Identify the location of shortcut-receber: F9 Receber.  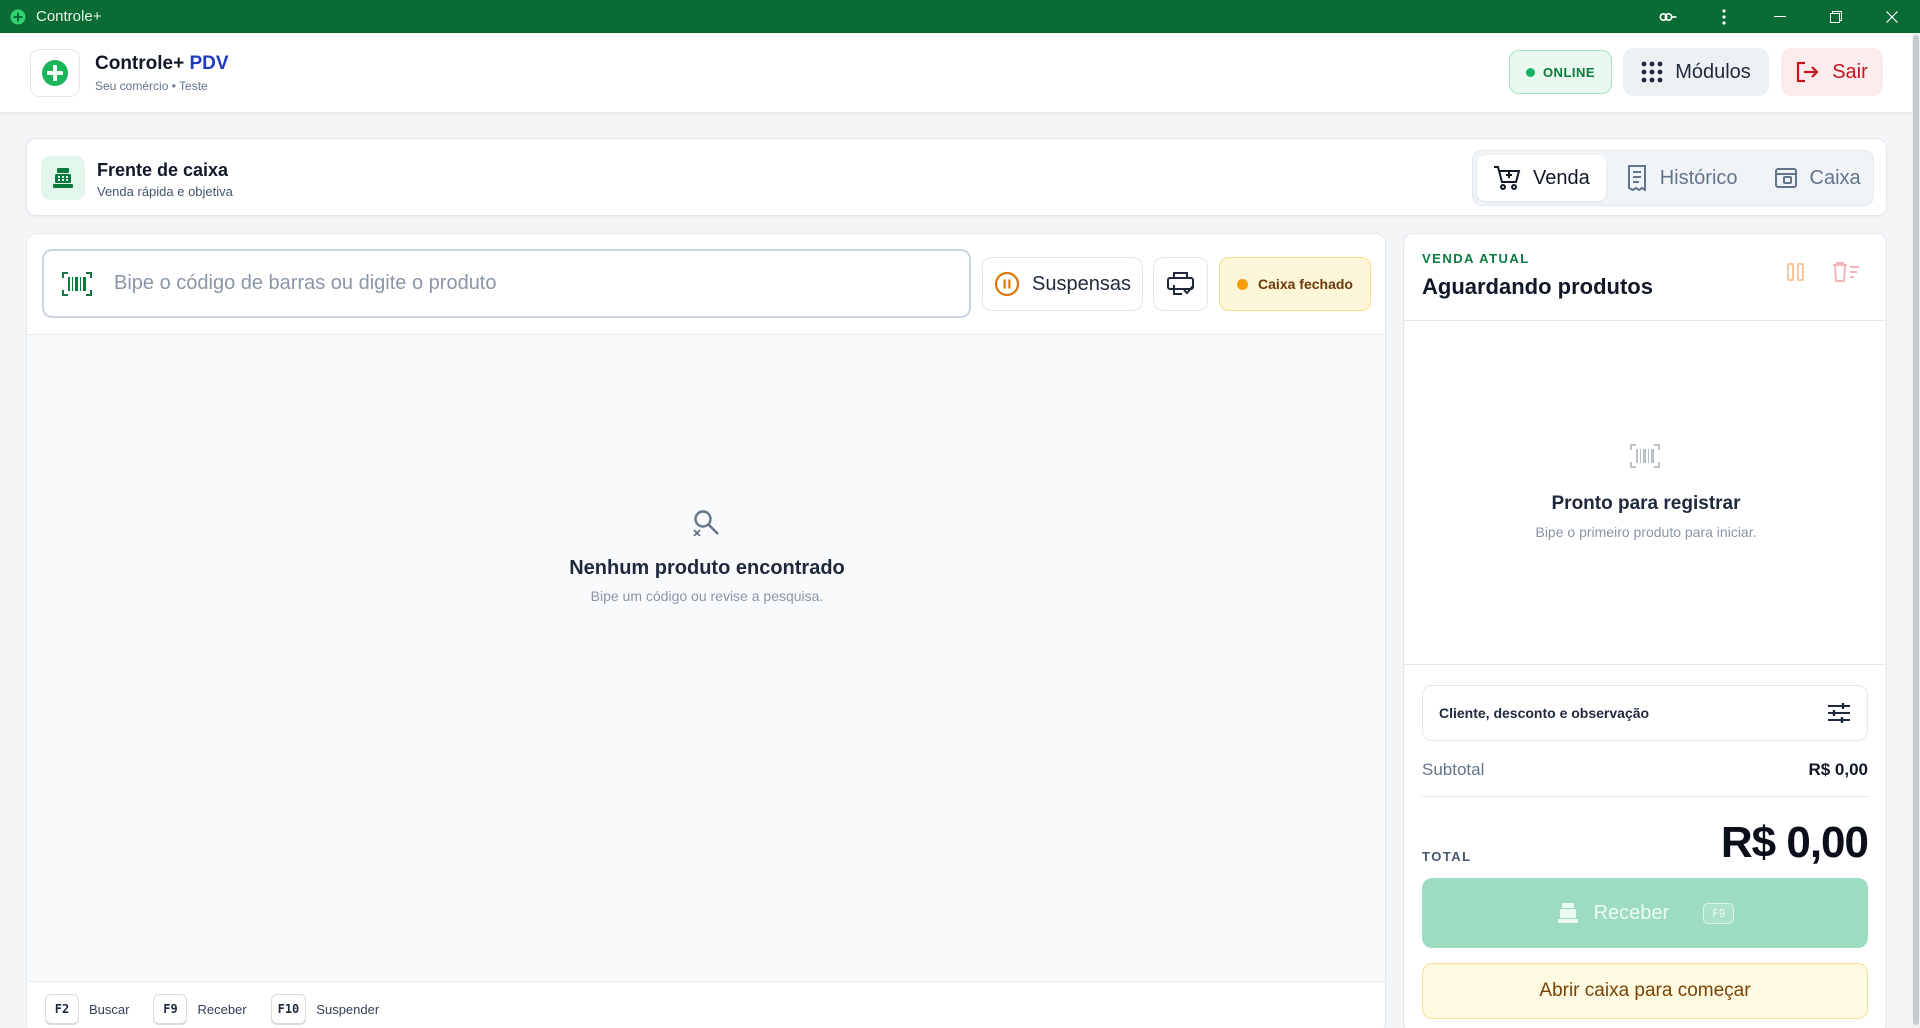
(200, 1009).